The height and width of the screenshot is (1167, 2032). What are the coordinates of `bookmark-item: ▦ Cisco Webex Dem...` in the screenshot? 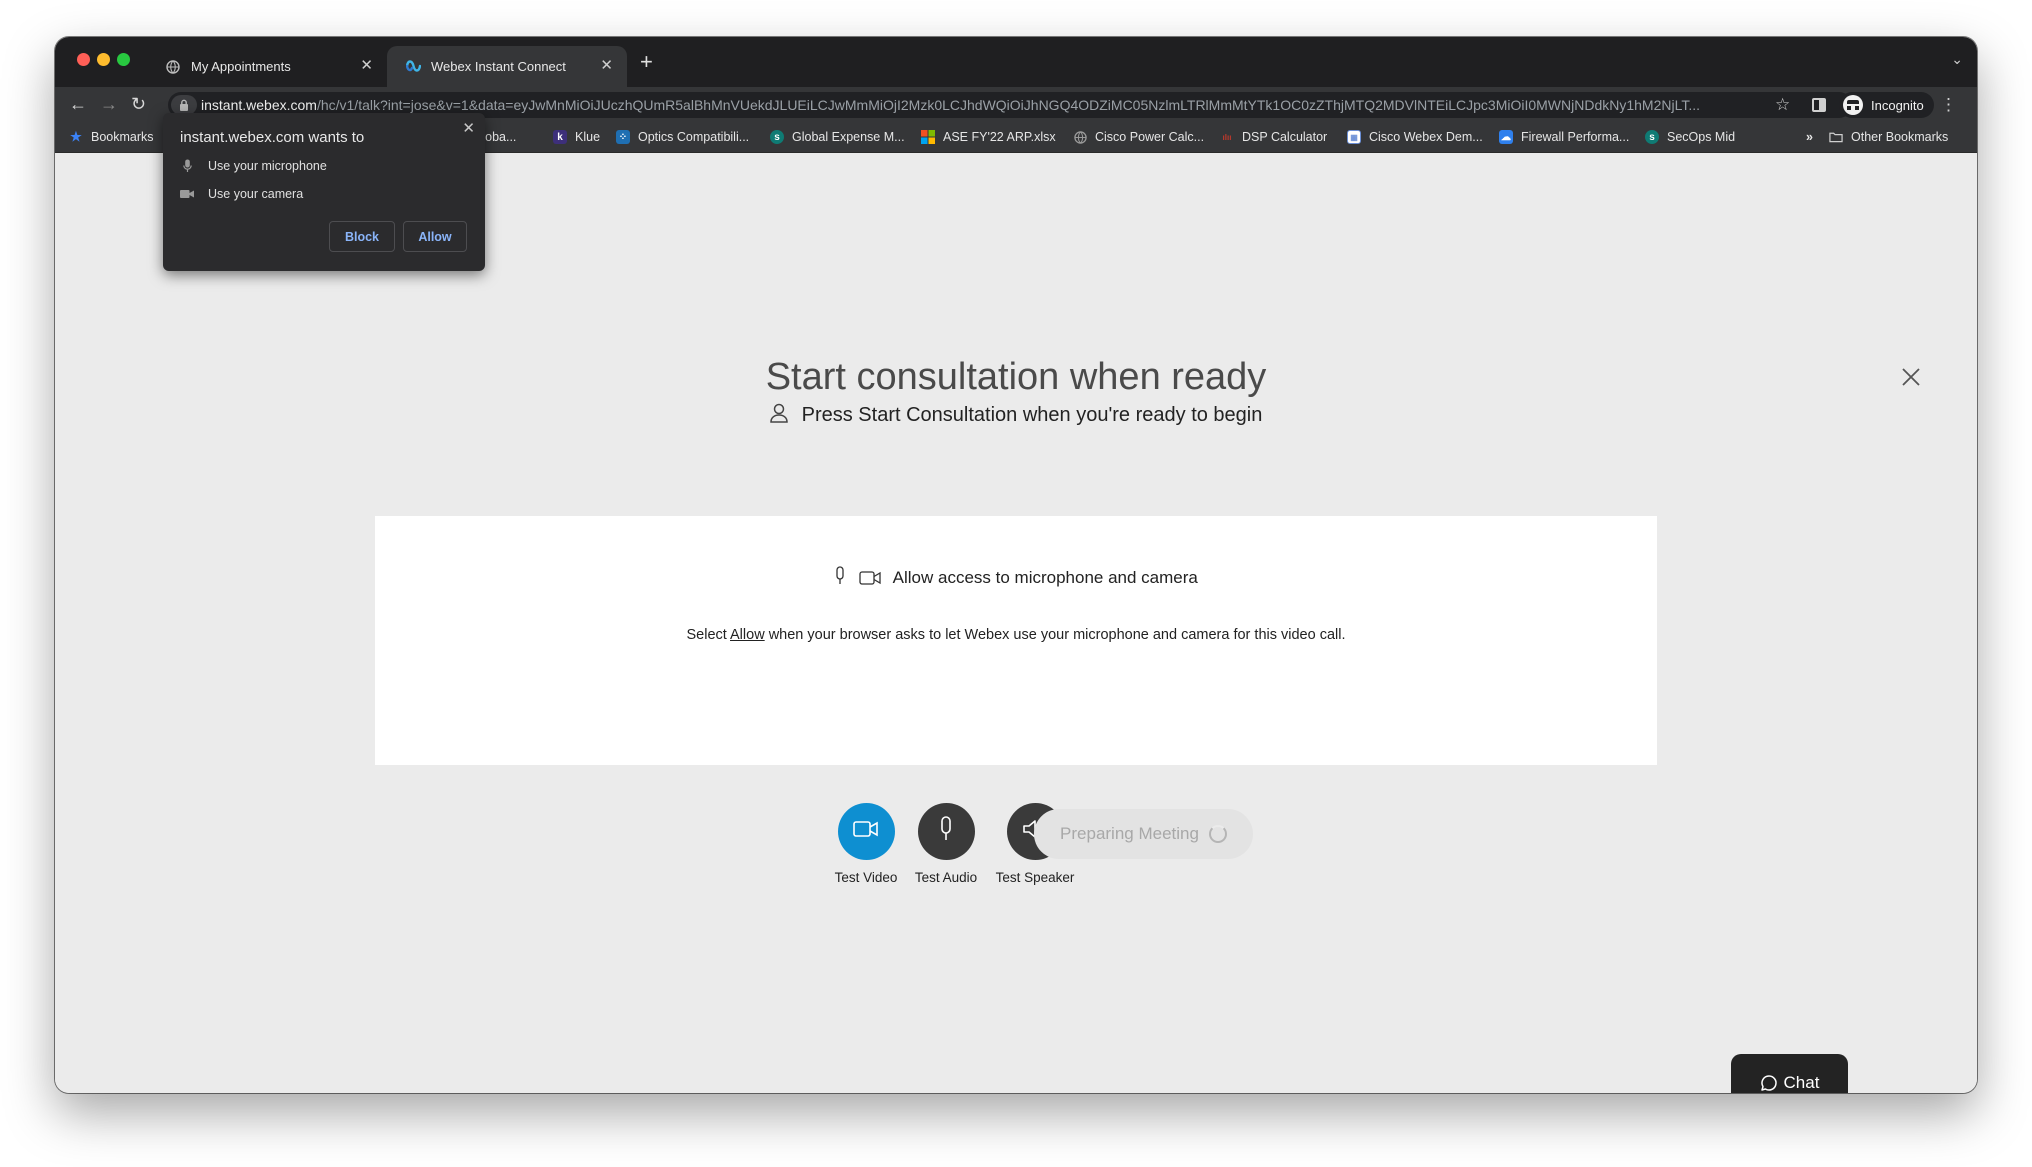 It's located at (1415, 137).